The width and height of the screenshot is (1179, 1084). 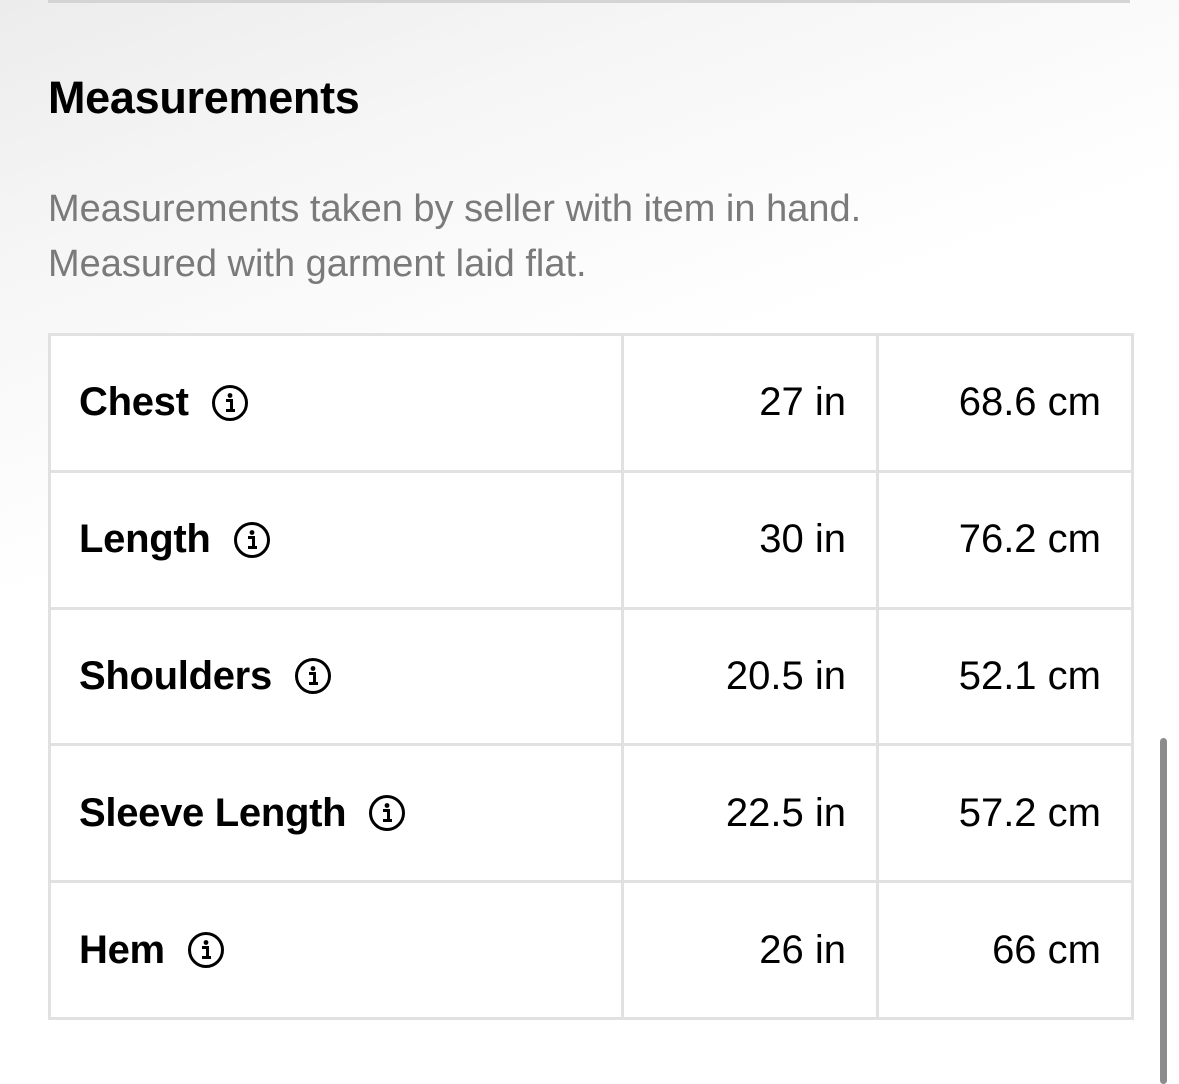 I want to click on top-divider, so click(x=589, y=1).